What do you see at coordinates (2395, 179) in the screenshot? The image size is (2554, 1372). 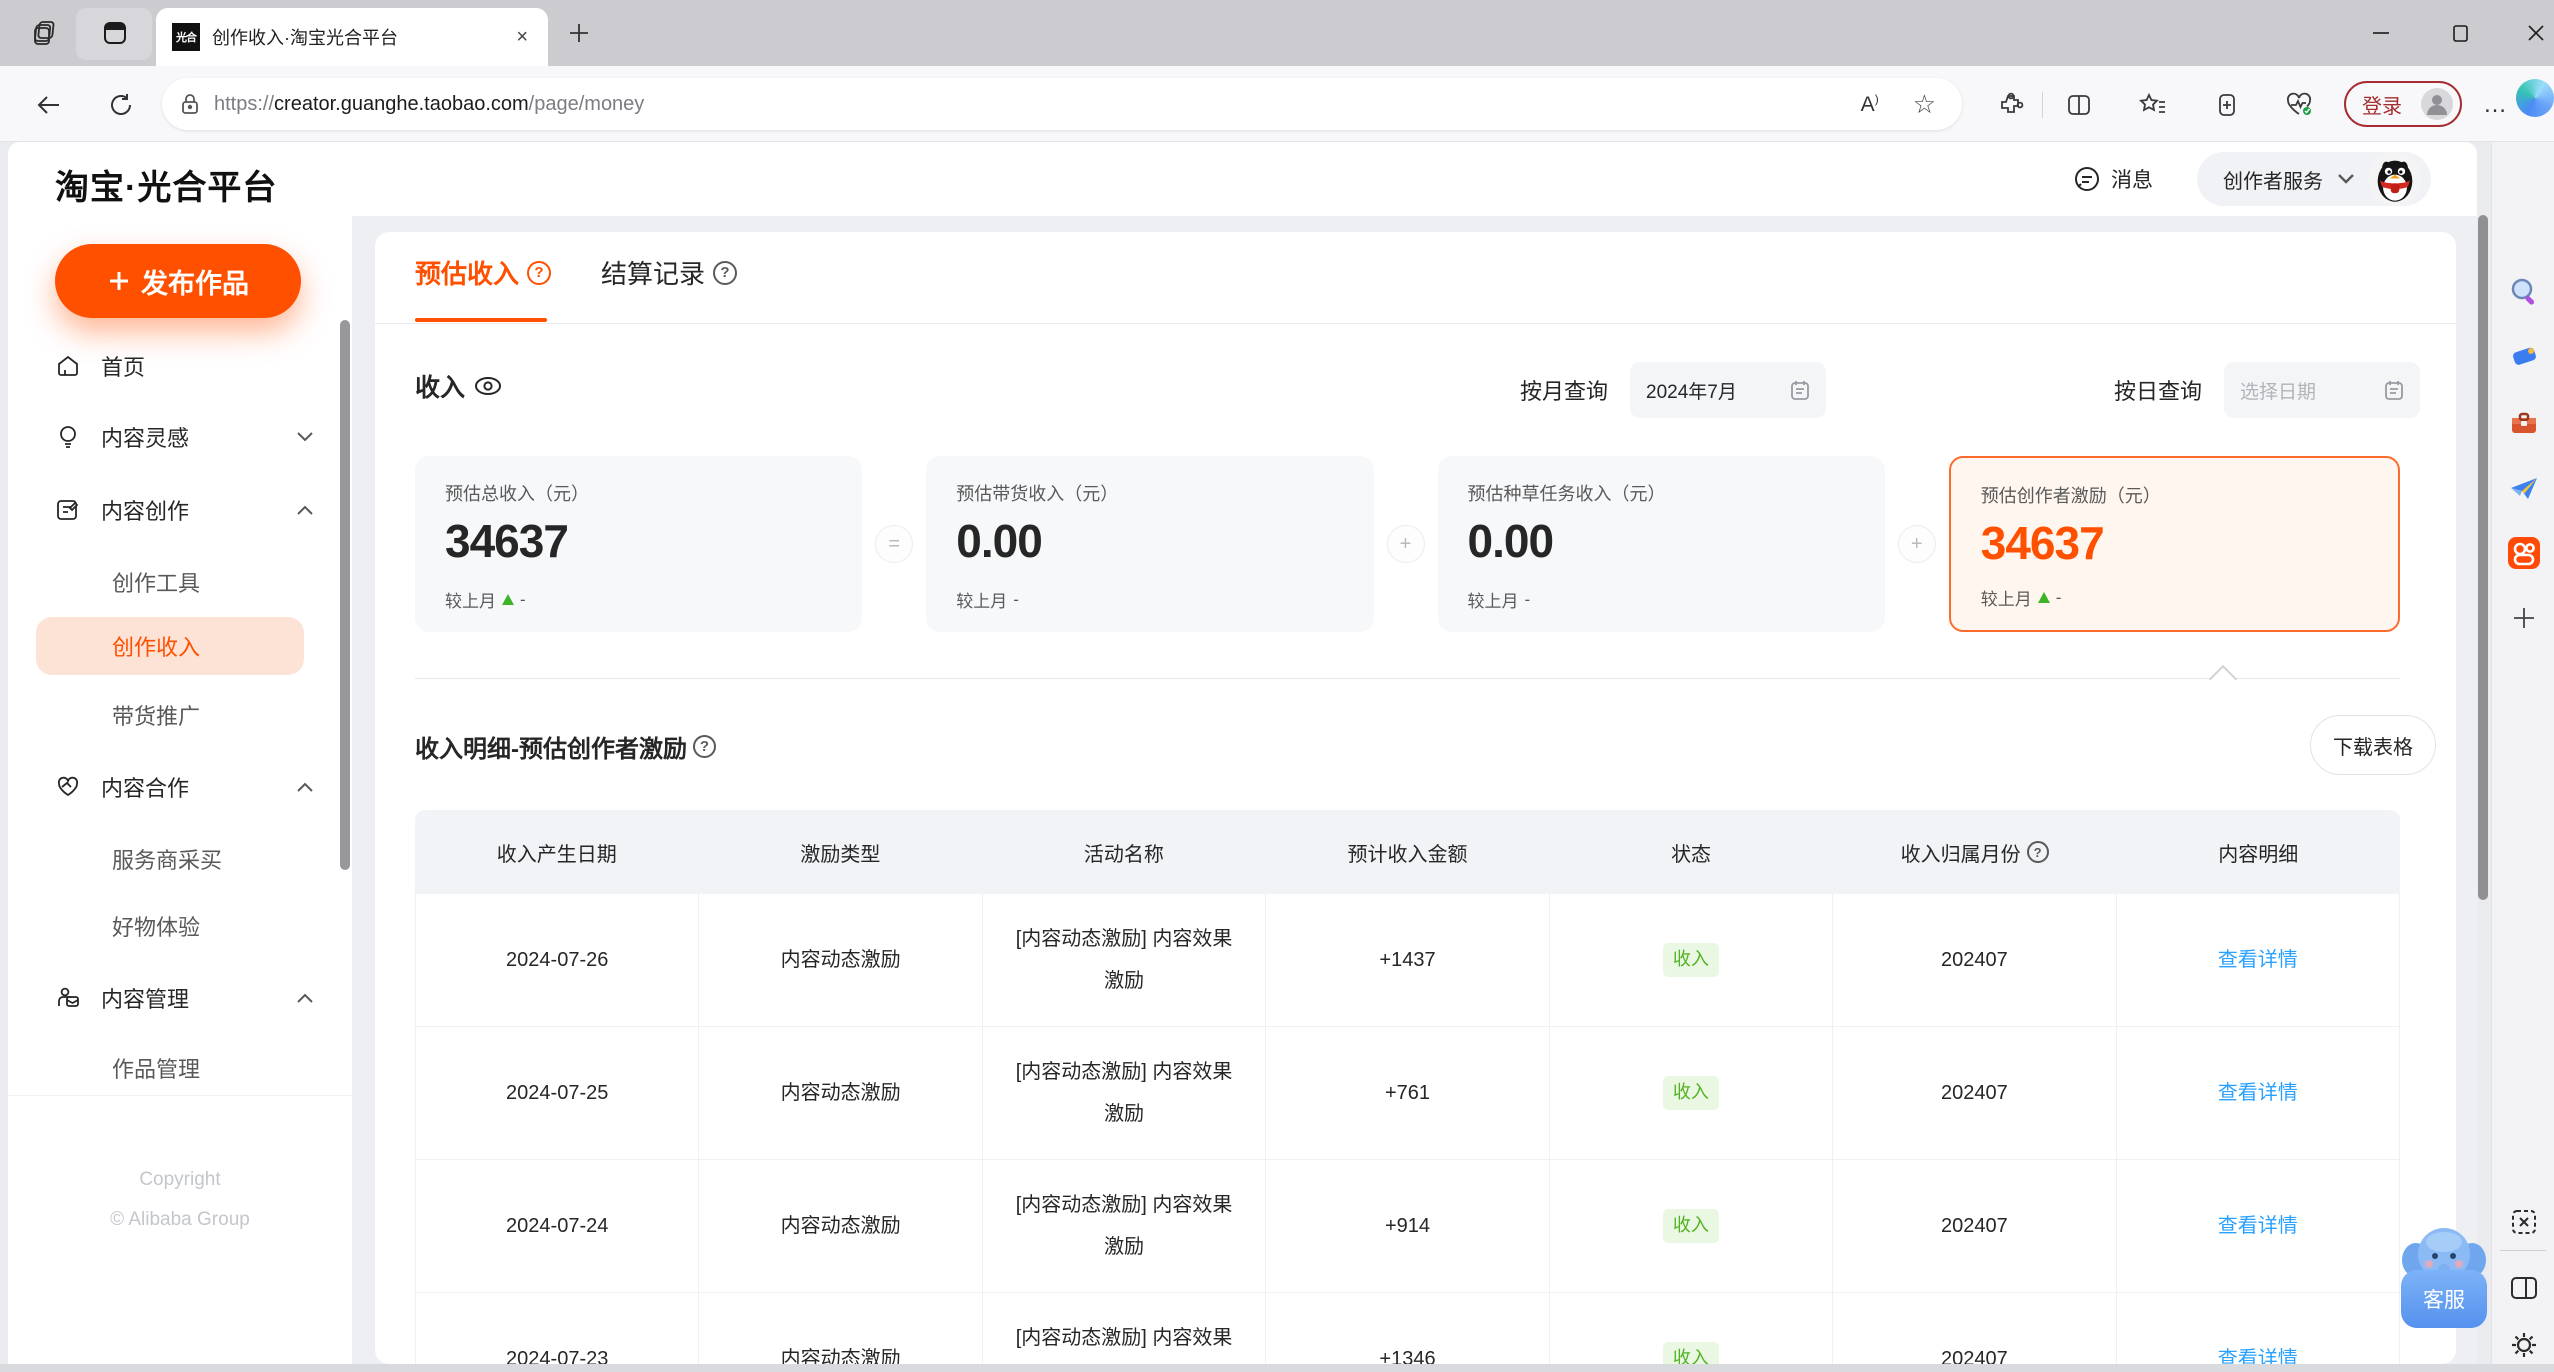 I see `user-avatar` at bounding box center [2395, 179].